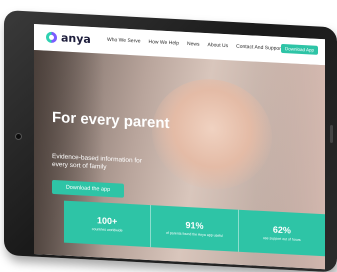 The height and width of the screenshot is (272, 337). Describe the element at coordinates (76, 38) in the screenshot. I see `brand-name: anya` at that location.